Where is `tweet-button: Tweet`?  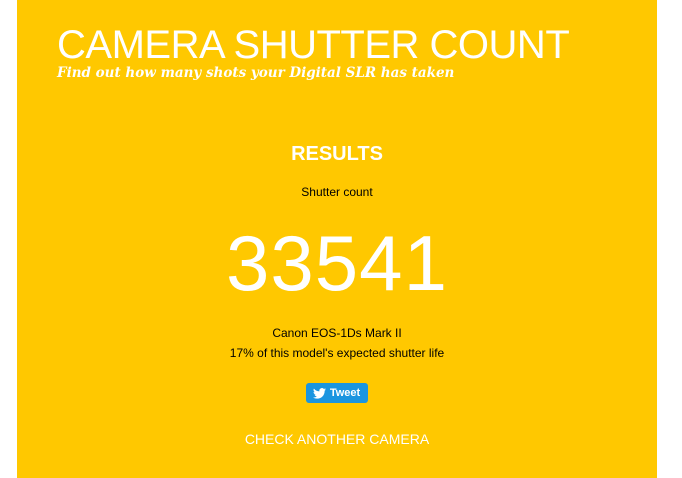 tweet-button: Tweet is located at coordinates (337, 393).